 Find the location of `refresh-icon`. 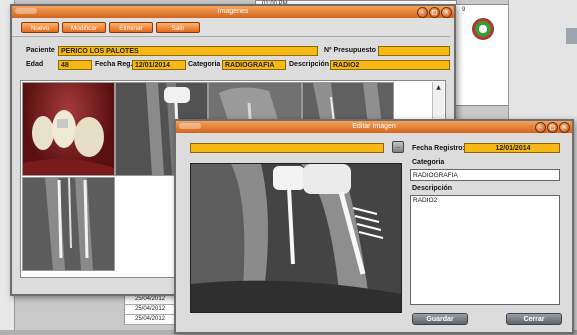

refresh-icon is located at coordinates (483, 29).